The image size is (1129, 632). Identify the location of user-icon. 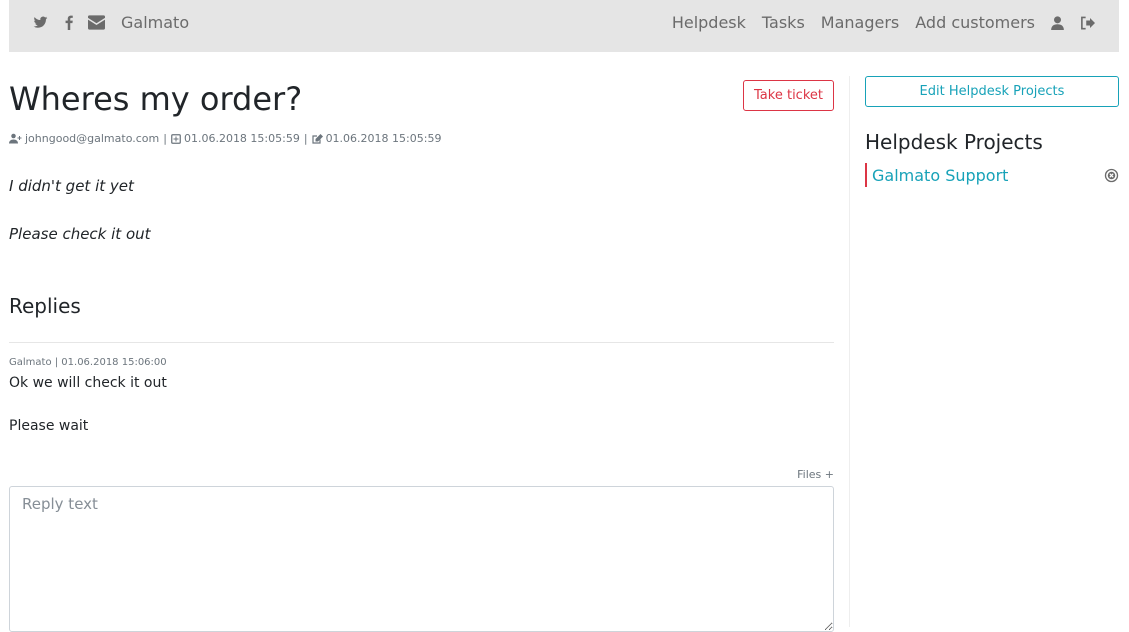
(1057, 22).